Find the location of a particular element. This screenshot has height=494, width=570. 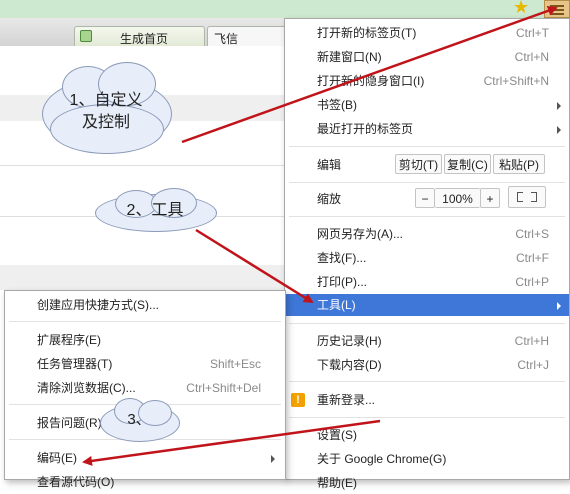

menu-item-label: 编辑 is located at coordinates (329, 165).